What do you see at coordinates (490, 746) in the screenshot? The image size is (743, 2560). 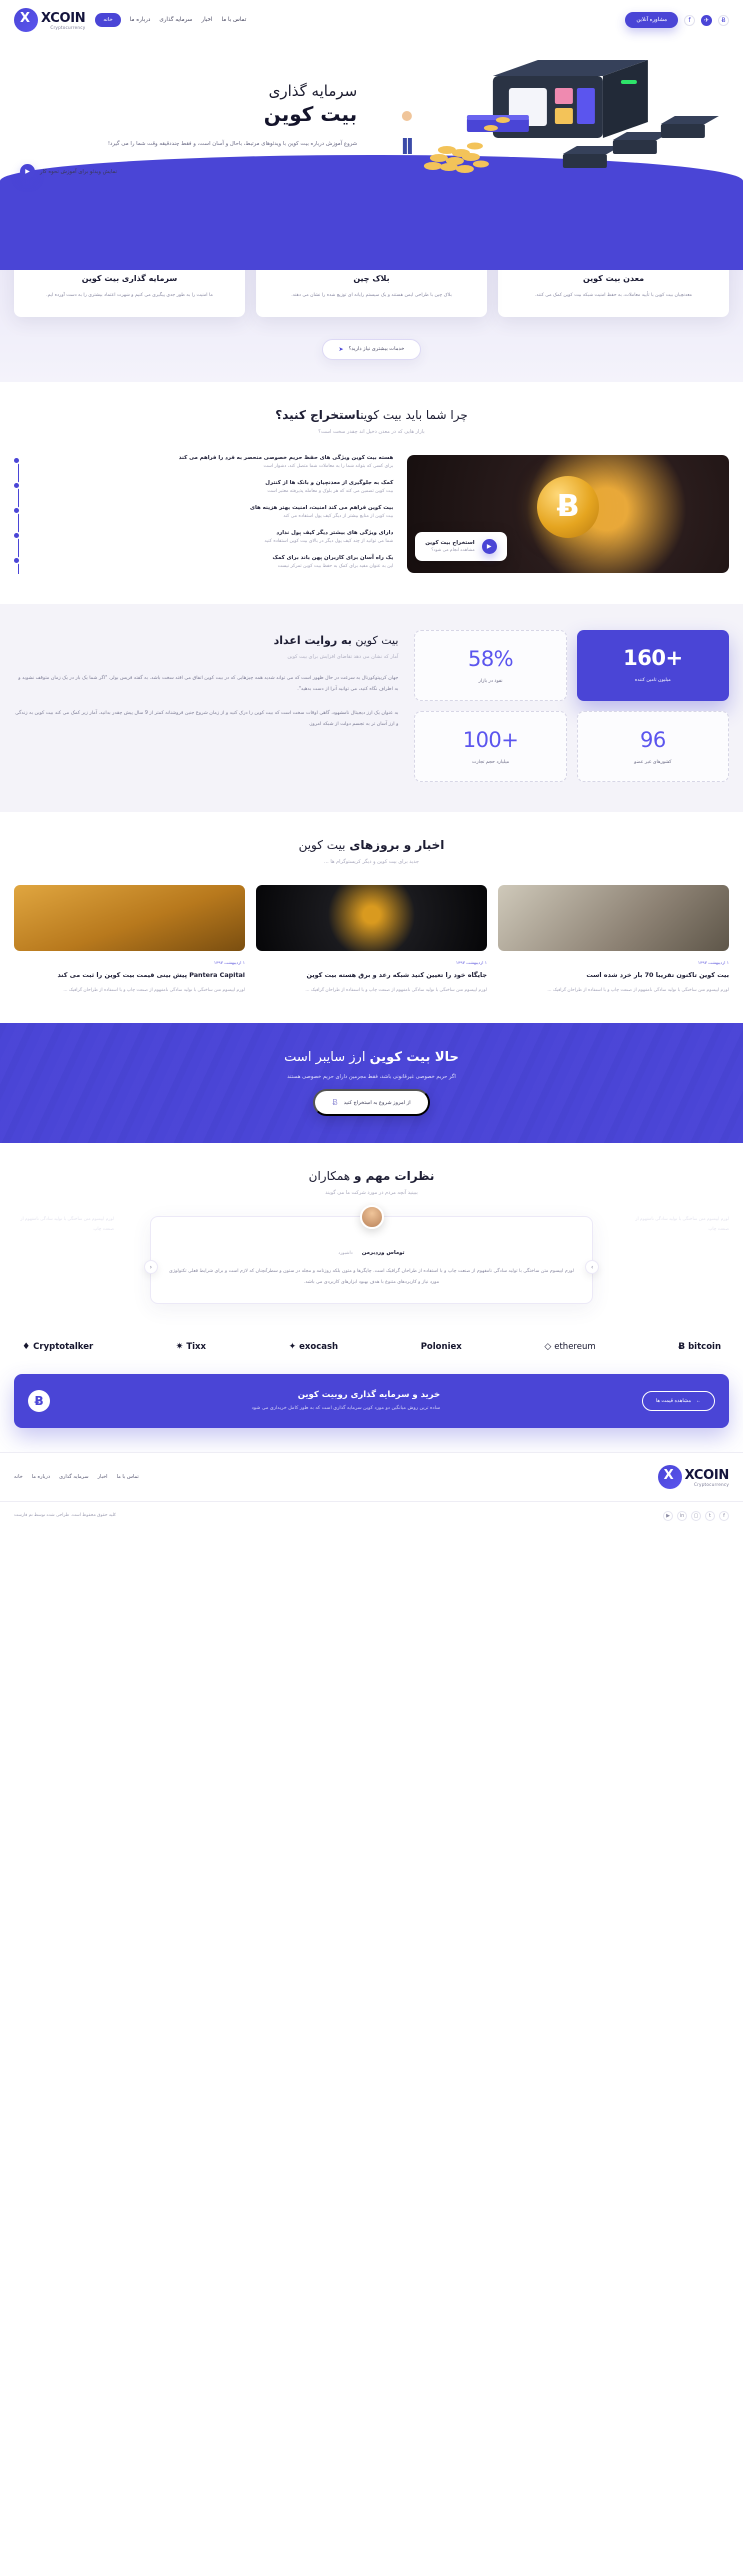 I see `stat-card: +100 میلیارد حجم تجارت` at bounding box center [490, 746].